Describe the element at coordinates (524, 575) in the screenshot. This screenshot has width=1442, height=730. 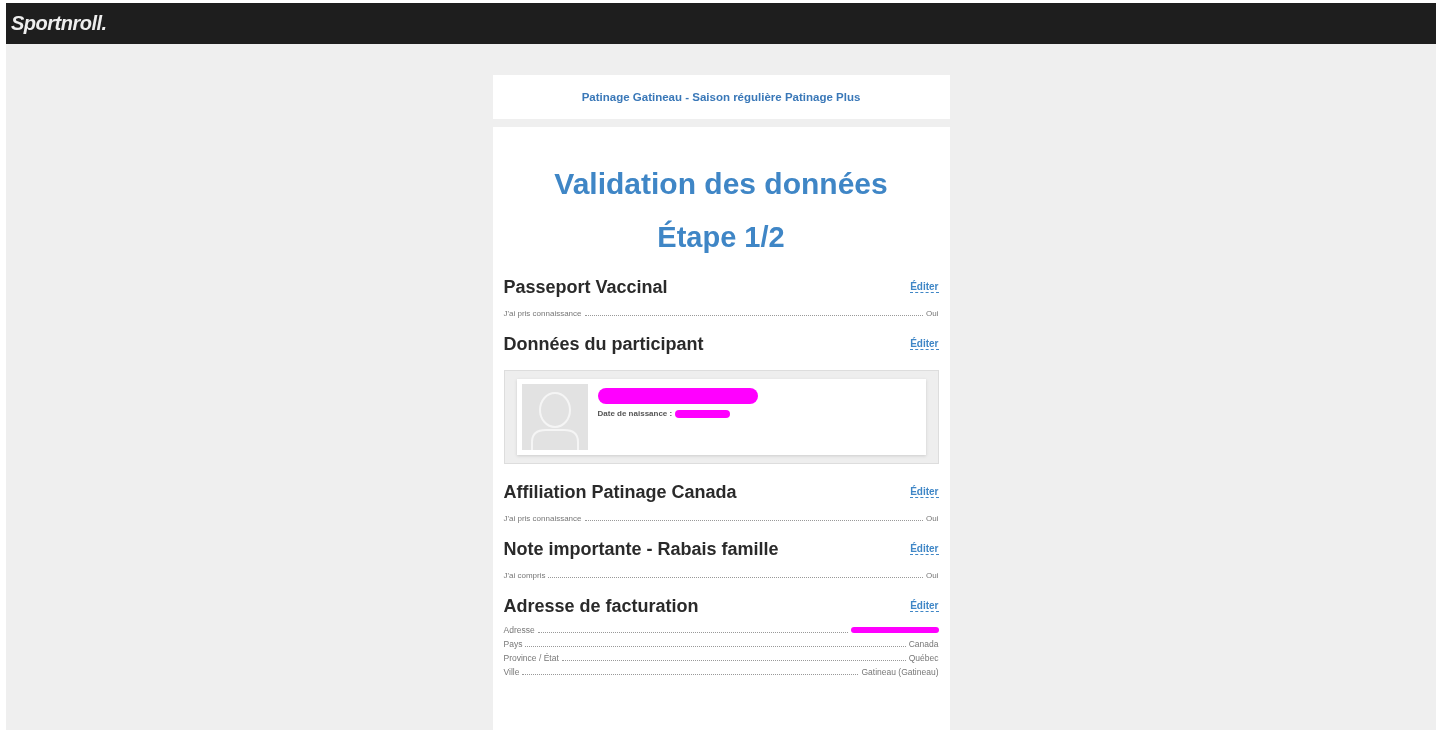
I see `field-label: J'ai compris` at that location.